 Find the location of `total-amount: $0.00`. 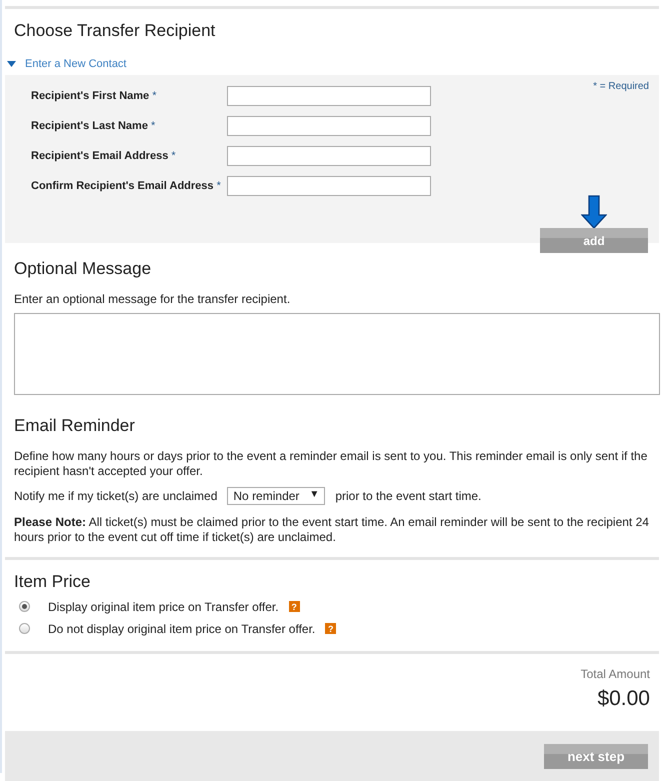

total-amount: $0.00 is located at coordinates (623, 699).